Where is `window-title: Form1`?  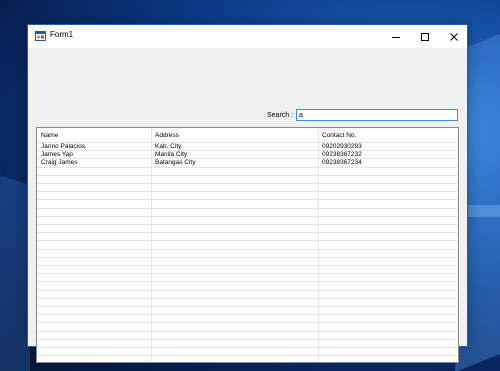 window-title: Form1 is located at coordinates (62, 34).